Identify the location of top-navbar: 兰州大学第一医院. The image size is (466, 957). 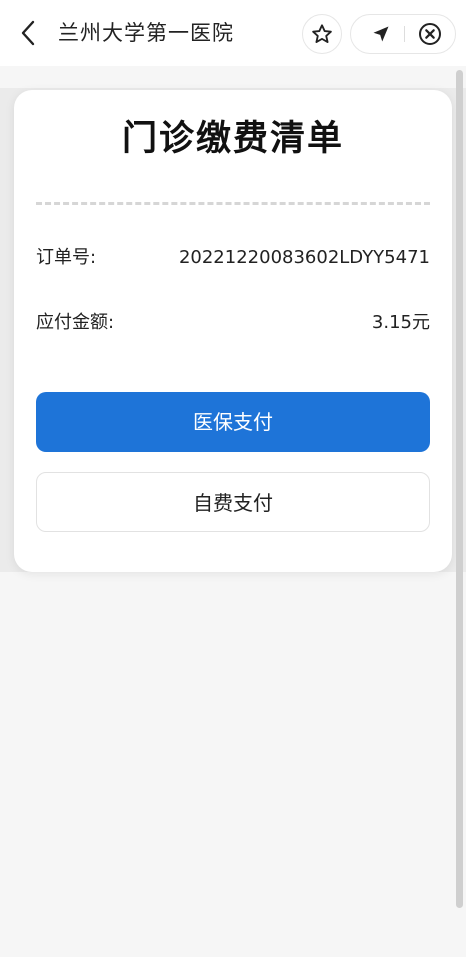
(233, 33).